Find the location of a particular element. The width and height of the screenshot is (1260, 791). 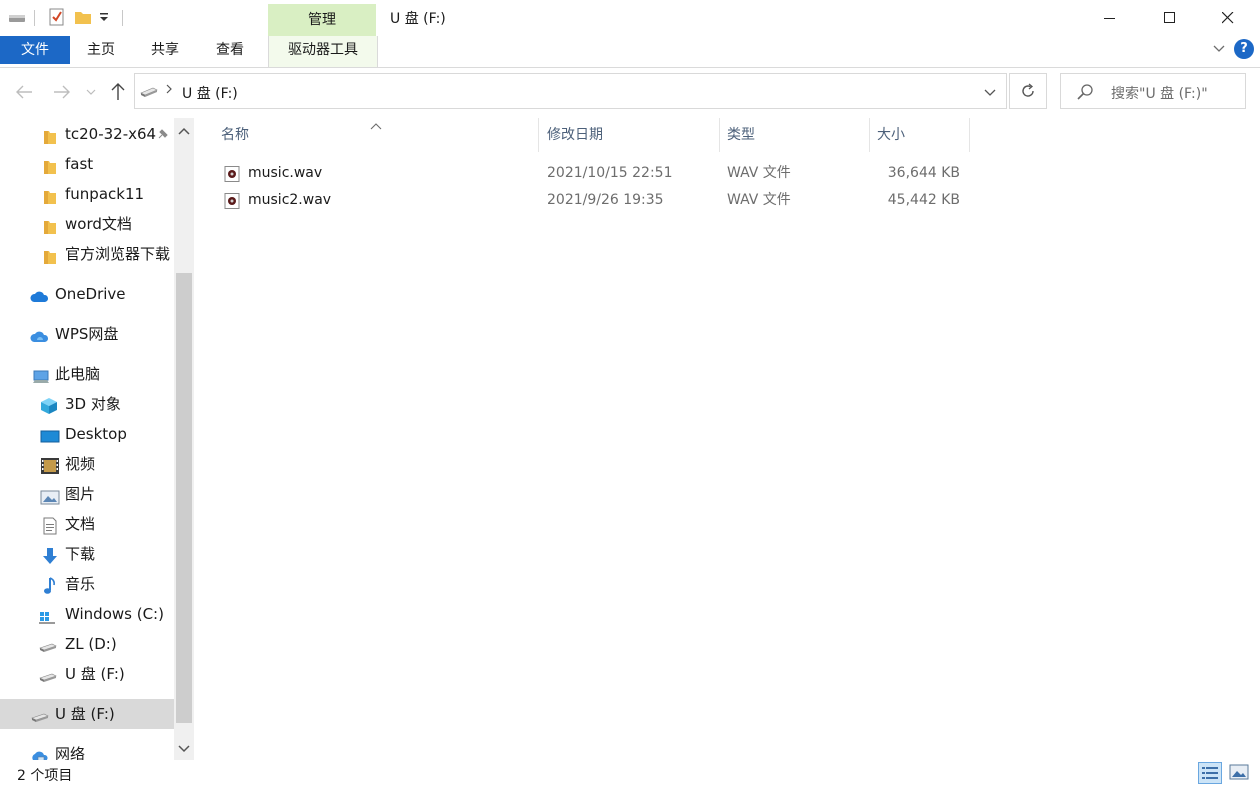

back-button is located at coordinates (24, 92).